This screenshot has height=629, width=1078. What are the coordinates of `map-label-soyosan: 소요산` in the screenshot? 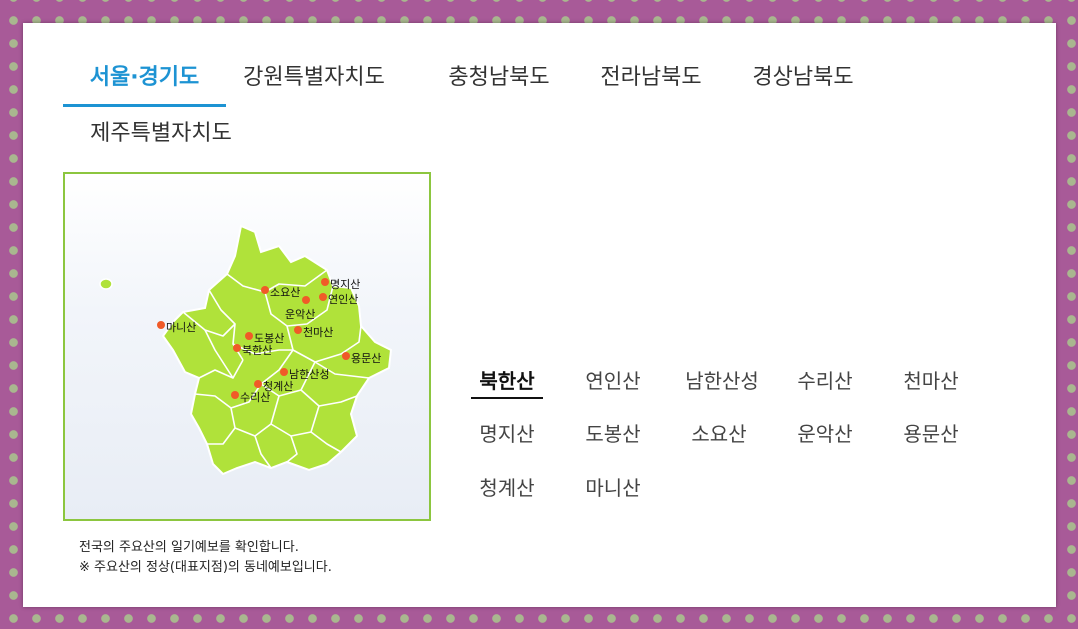 It's located at (285, 293).